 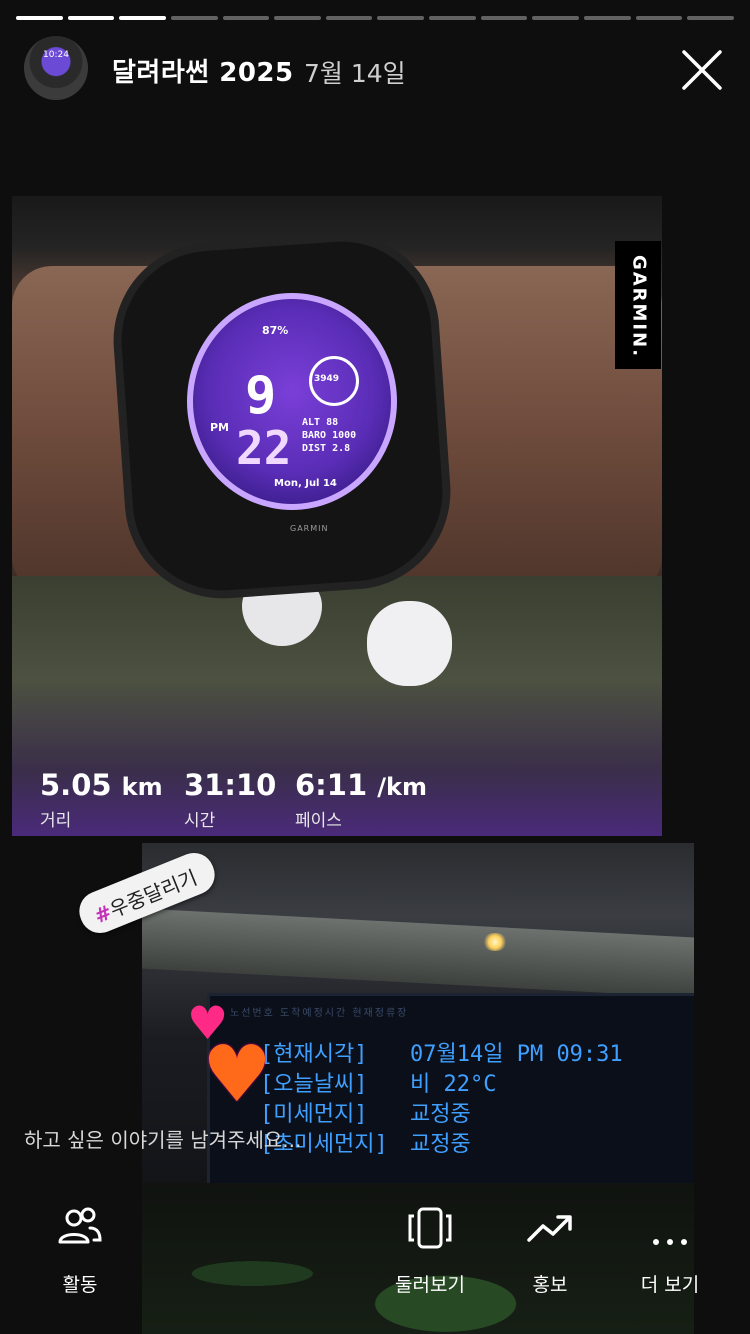 What do you see at coordinates (56, 55) in the screenshot?
I see `avatar-text: 10:24` at bounding box center [56, 55].